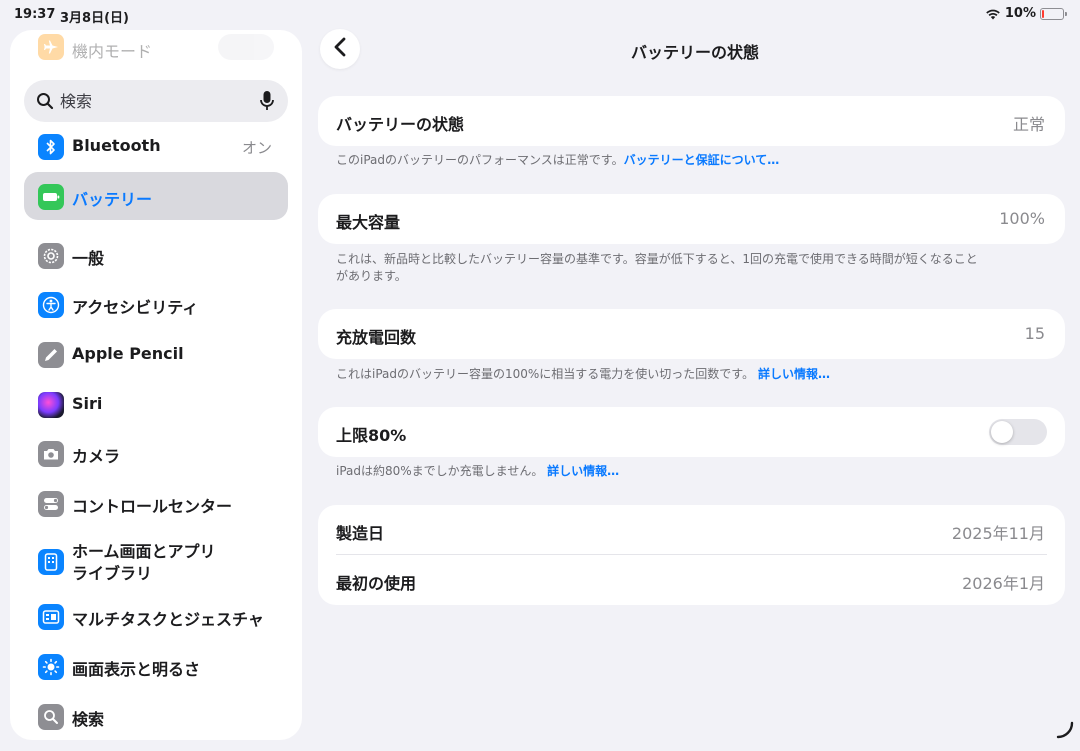 This screenshot has width=1080, height=751. Describe the element at coordinates (112, 573) in the screenshot. I see `home-screen-label-line2: ライブラリ` at that location.